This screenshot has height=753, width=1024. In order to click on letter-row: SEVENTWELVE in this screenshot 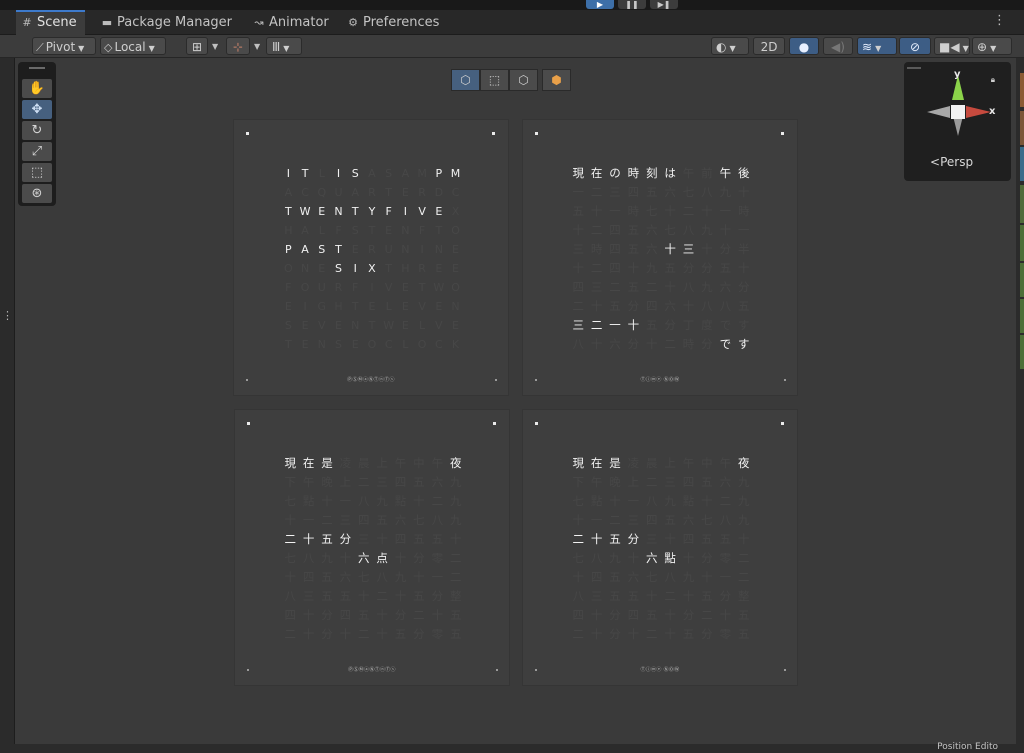, I will do `click(372, 325)`.